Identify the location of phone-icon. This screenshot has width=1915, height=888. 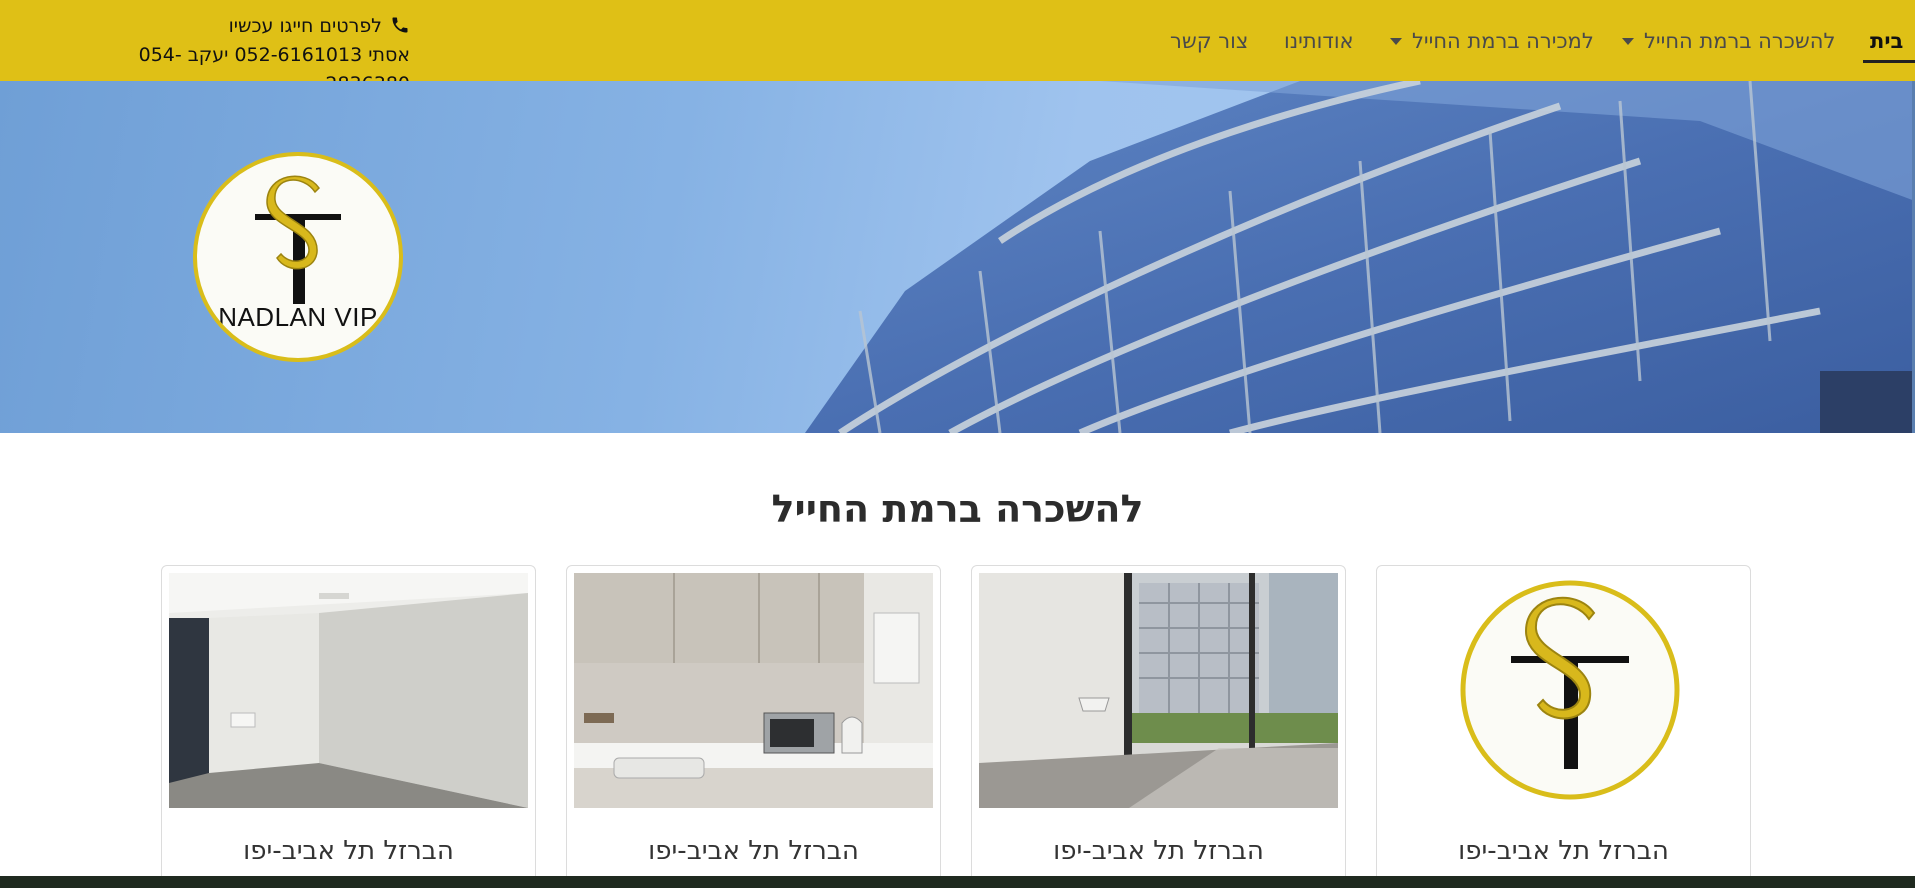
(400, 25).